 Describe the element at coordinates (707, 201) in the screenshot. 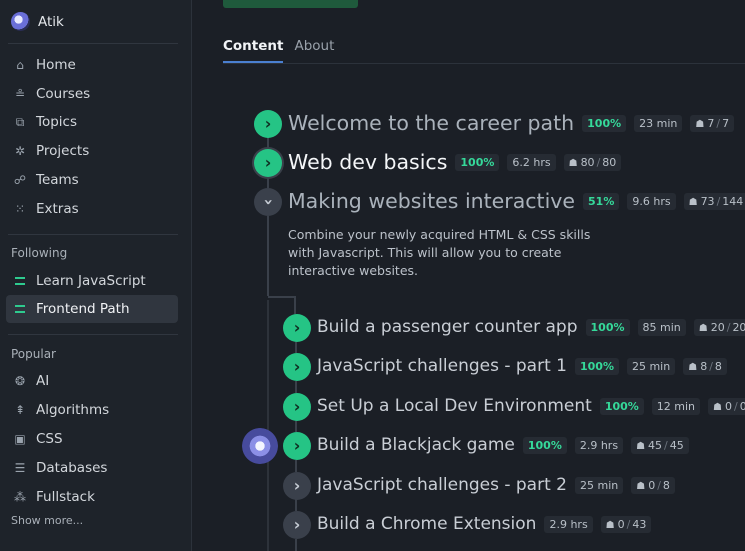

I see `lessons-done: 73` at that location.